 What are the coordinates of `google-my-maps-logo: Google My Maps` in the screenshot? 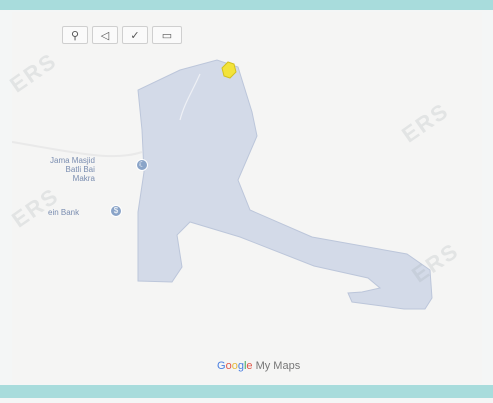 It's located at (258, 366).